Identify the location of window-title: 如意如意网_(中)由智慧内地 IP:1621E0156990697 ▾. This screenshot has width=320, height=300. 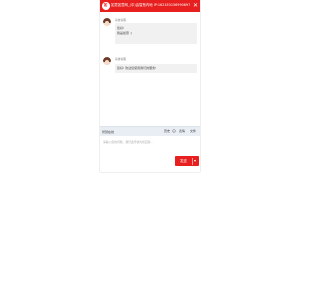
(151, 5).